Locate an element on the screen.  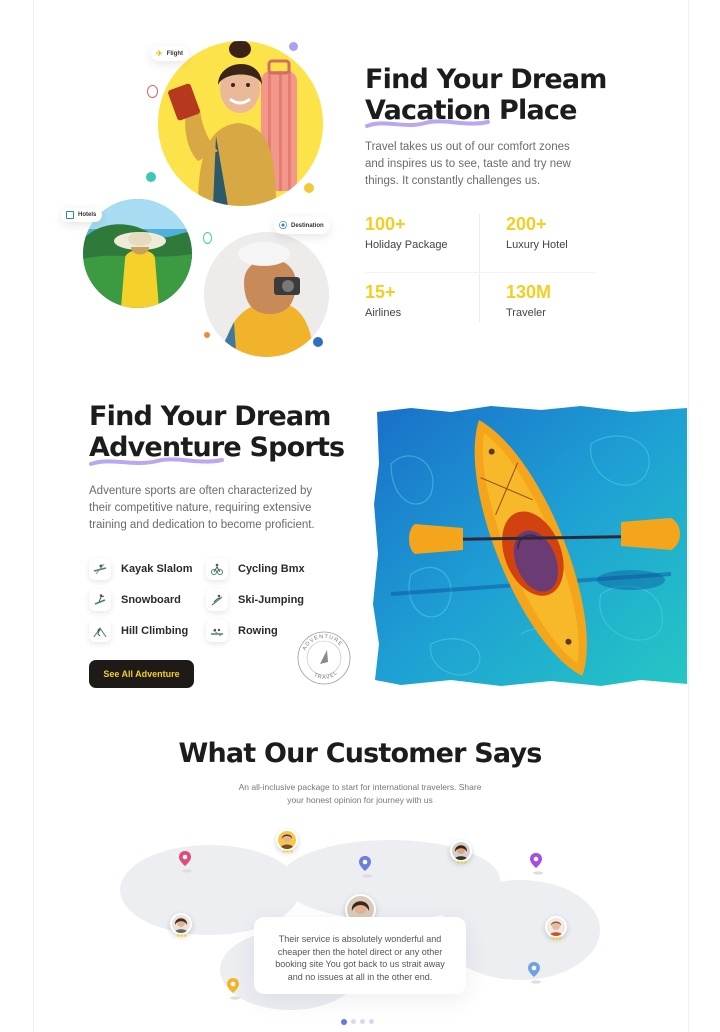
hotels-tag-label: Hotels is located at coordinates (87, 215).